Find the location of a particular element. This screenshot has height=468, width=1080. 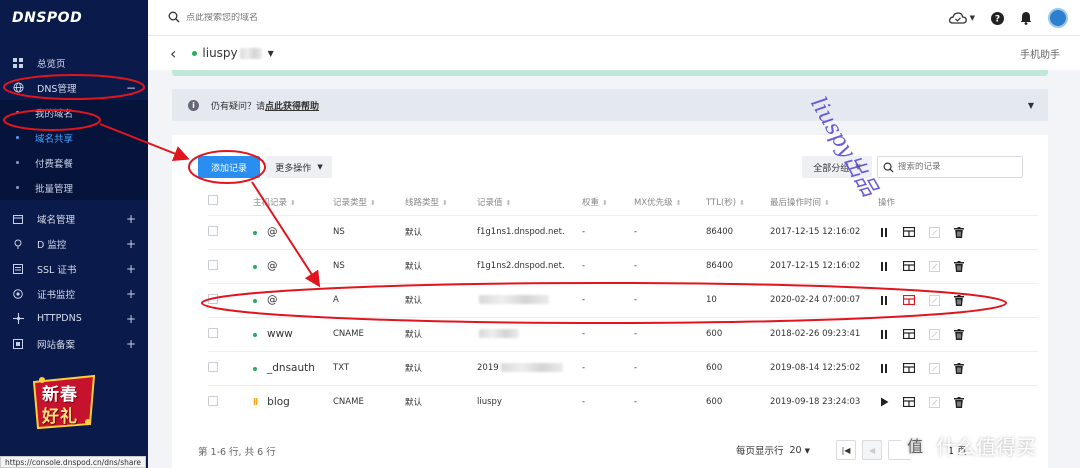

avatar is located at coordinates (1058, 18).